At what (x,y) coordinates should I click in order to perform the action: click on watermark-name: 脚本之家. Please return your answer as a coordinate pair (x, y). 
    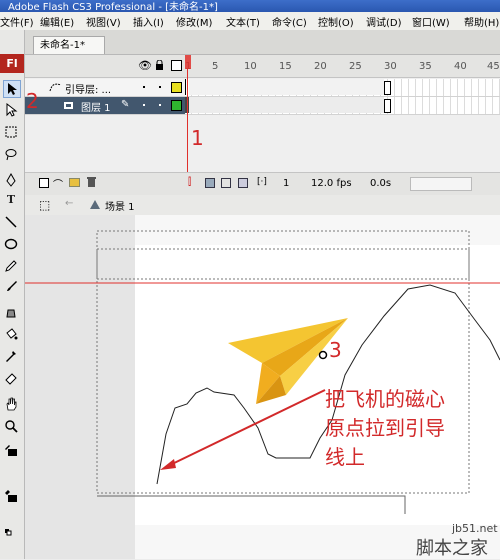
    Looking at the image, I should click on (452, 548).